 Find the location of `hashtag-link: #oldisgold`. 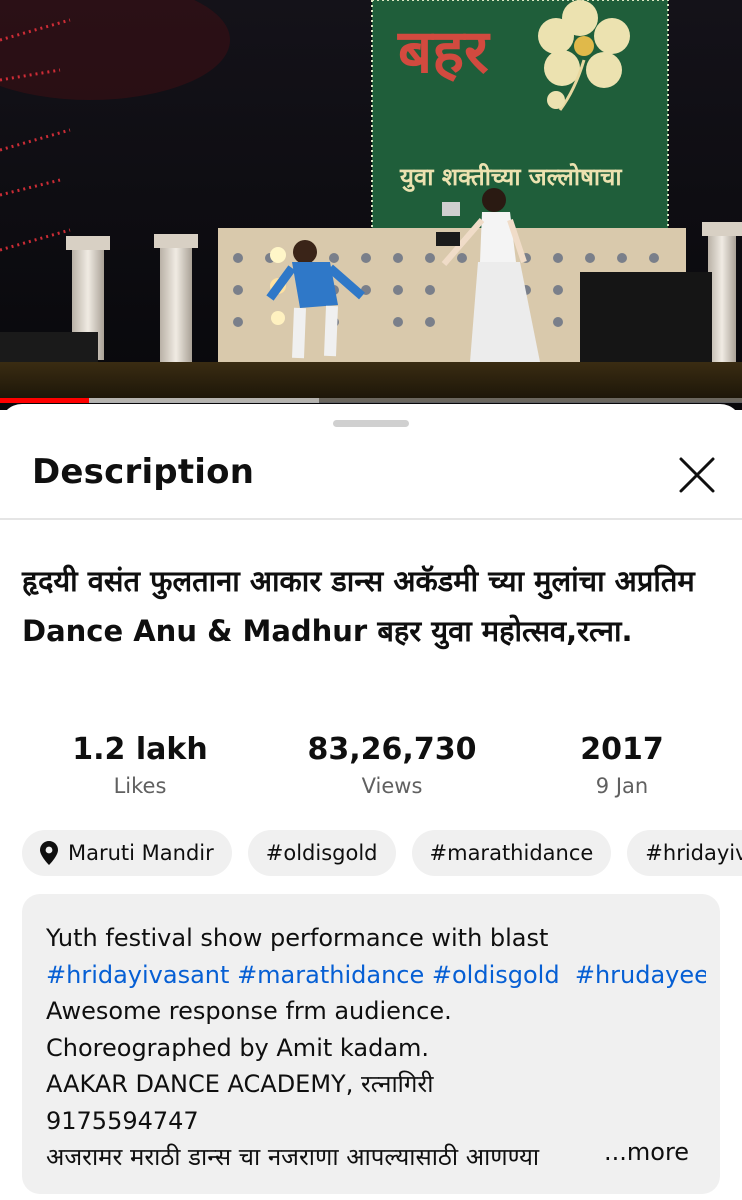

hashtag-link: #oldisgold is located at coordinates (496, 975).